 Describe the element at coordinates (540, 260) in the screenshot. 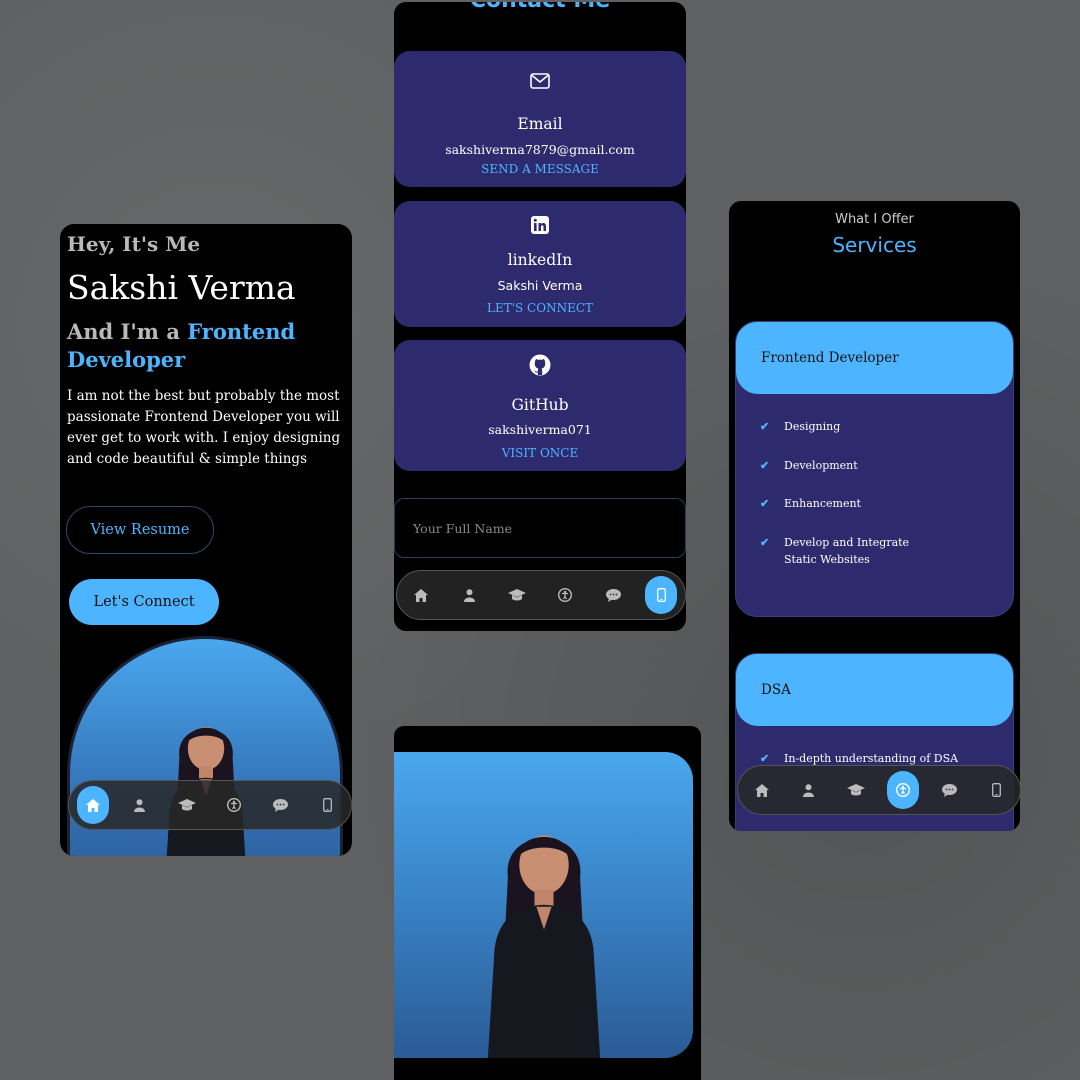

I see `linkedin-title: linkedIn` at that location.